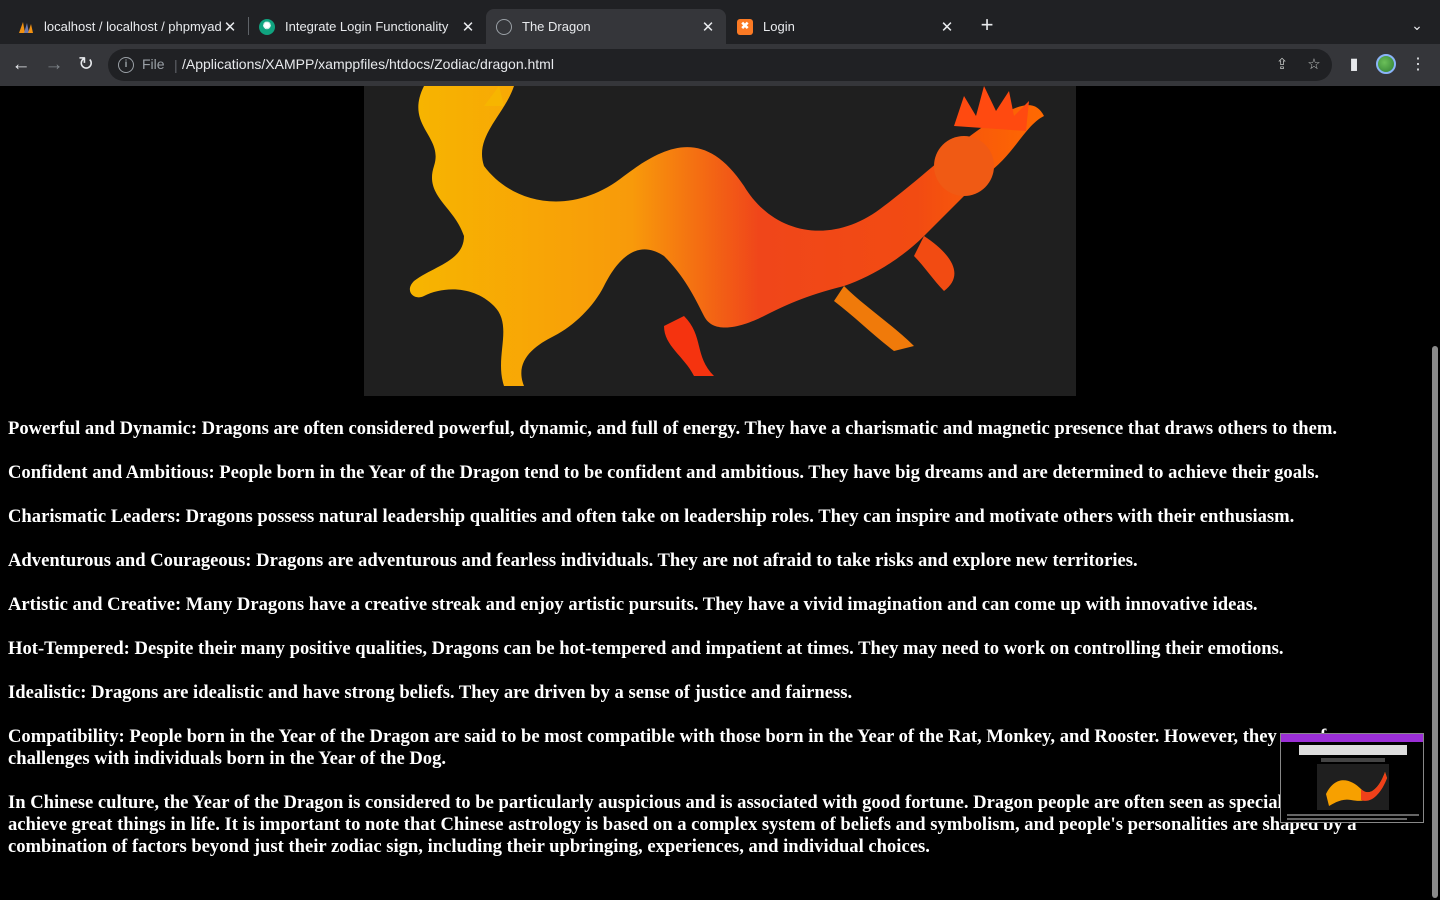  What do you see at coordinates (26, 27) in the screenshot?
I see `phpmyadmin-icon` at bounding box center [26, 27].